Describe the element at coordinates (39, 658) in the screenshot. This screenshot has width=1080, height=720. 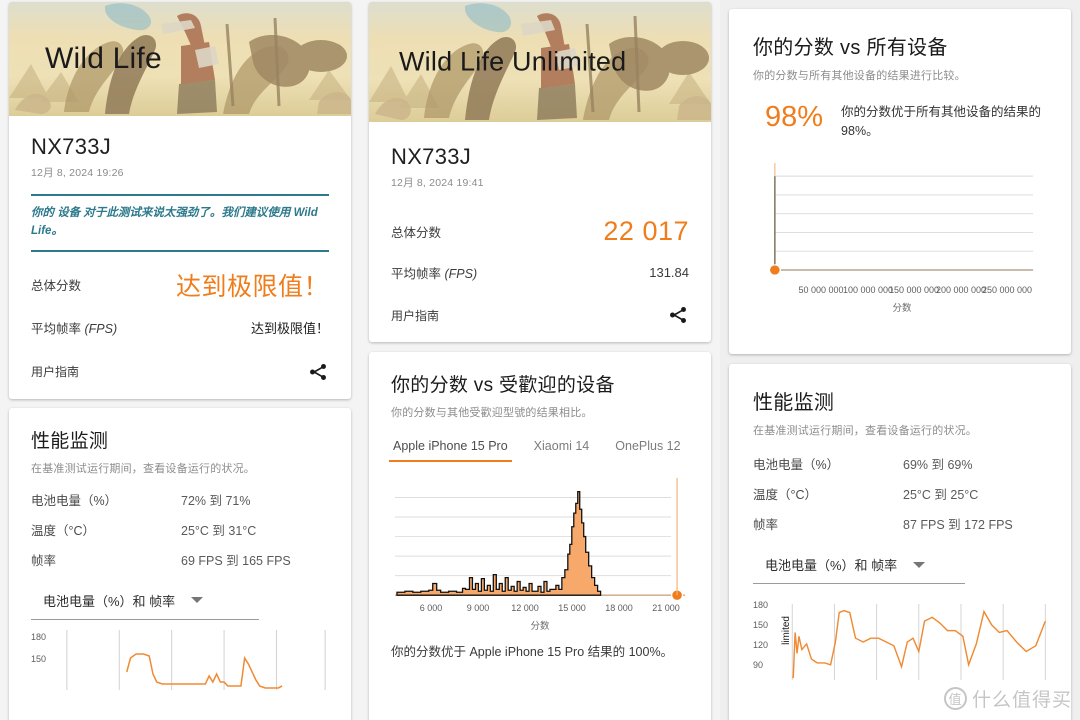
I see `left-chart-ytick-150: 150` at that location.